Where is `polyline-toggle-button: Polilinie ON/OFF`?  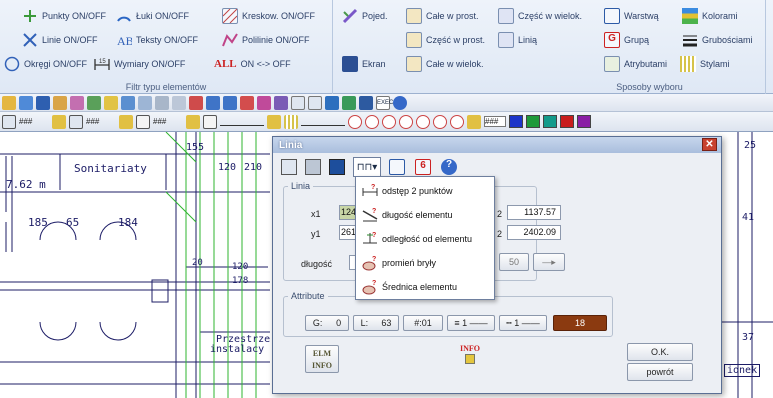 polyline-toggle-button: Polilinie ON/OFF is located at coordinates (266, 40).